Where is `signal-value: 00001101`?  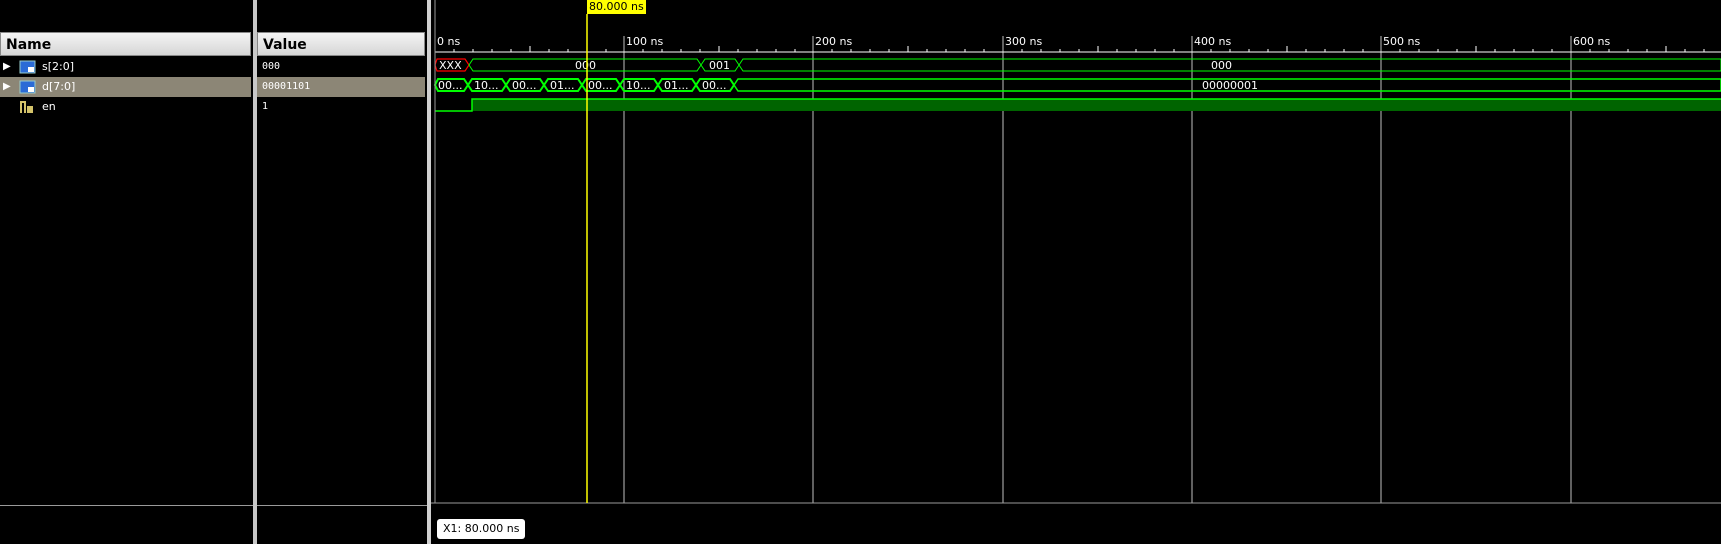
signal-value: 00001101 is located at coordinates (341, 87).